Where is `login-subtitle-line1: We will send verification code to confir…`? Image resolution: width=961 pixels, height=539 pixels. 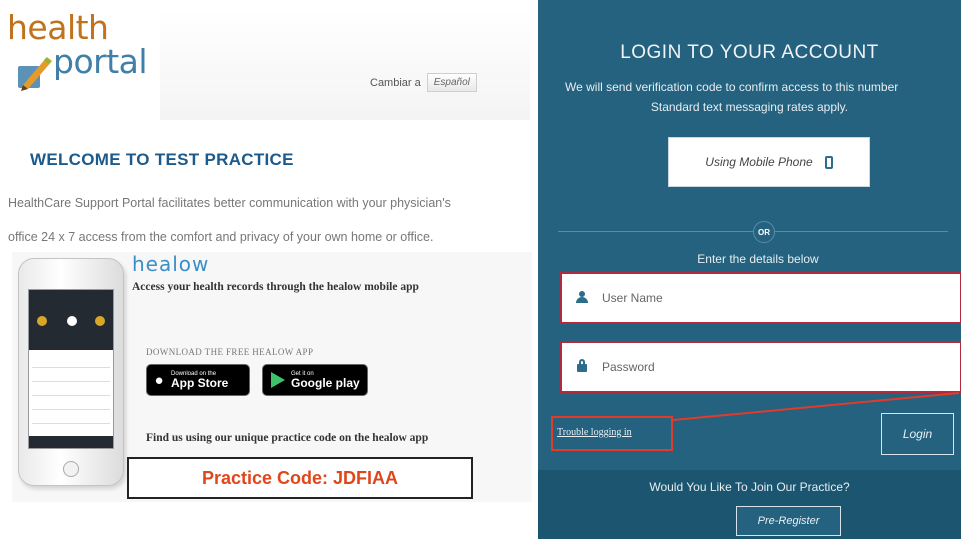 login-subtitle-line1: We will send verification code to confir… is located at coordinates (732, 87).